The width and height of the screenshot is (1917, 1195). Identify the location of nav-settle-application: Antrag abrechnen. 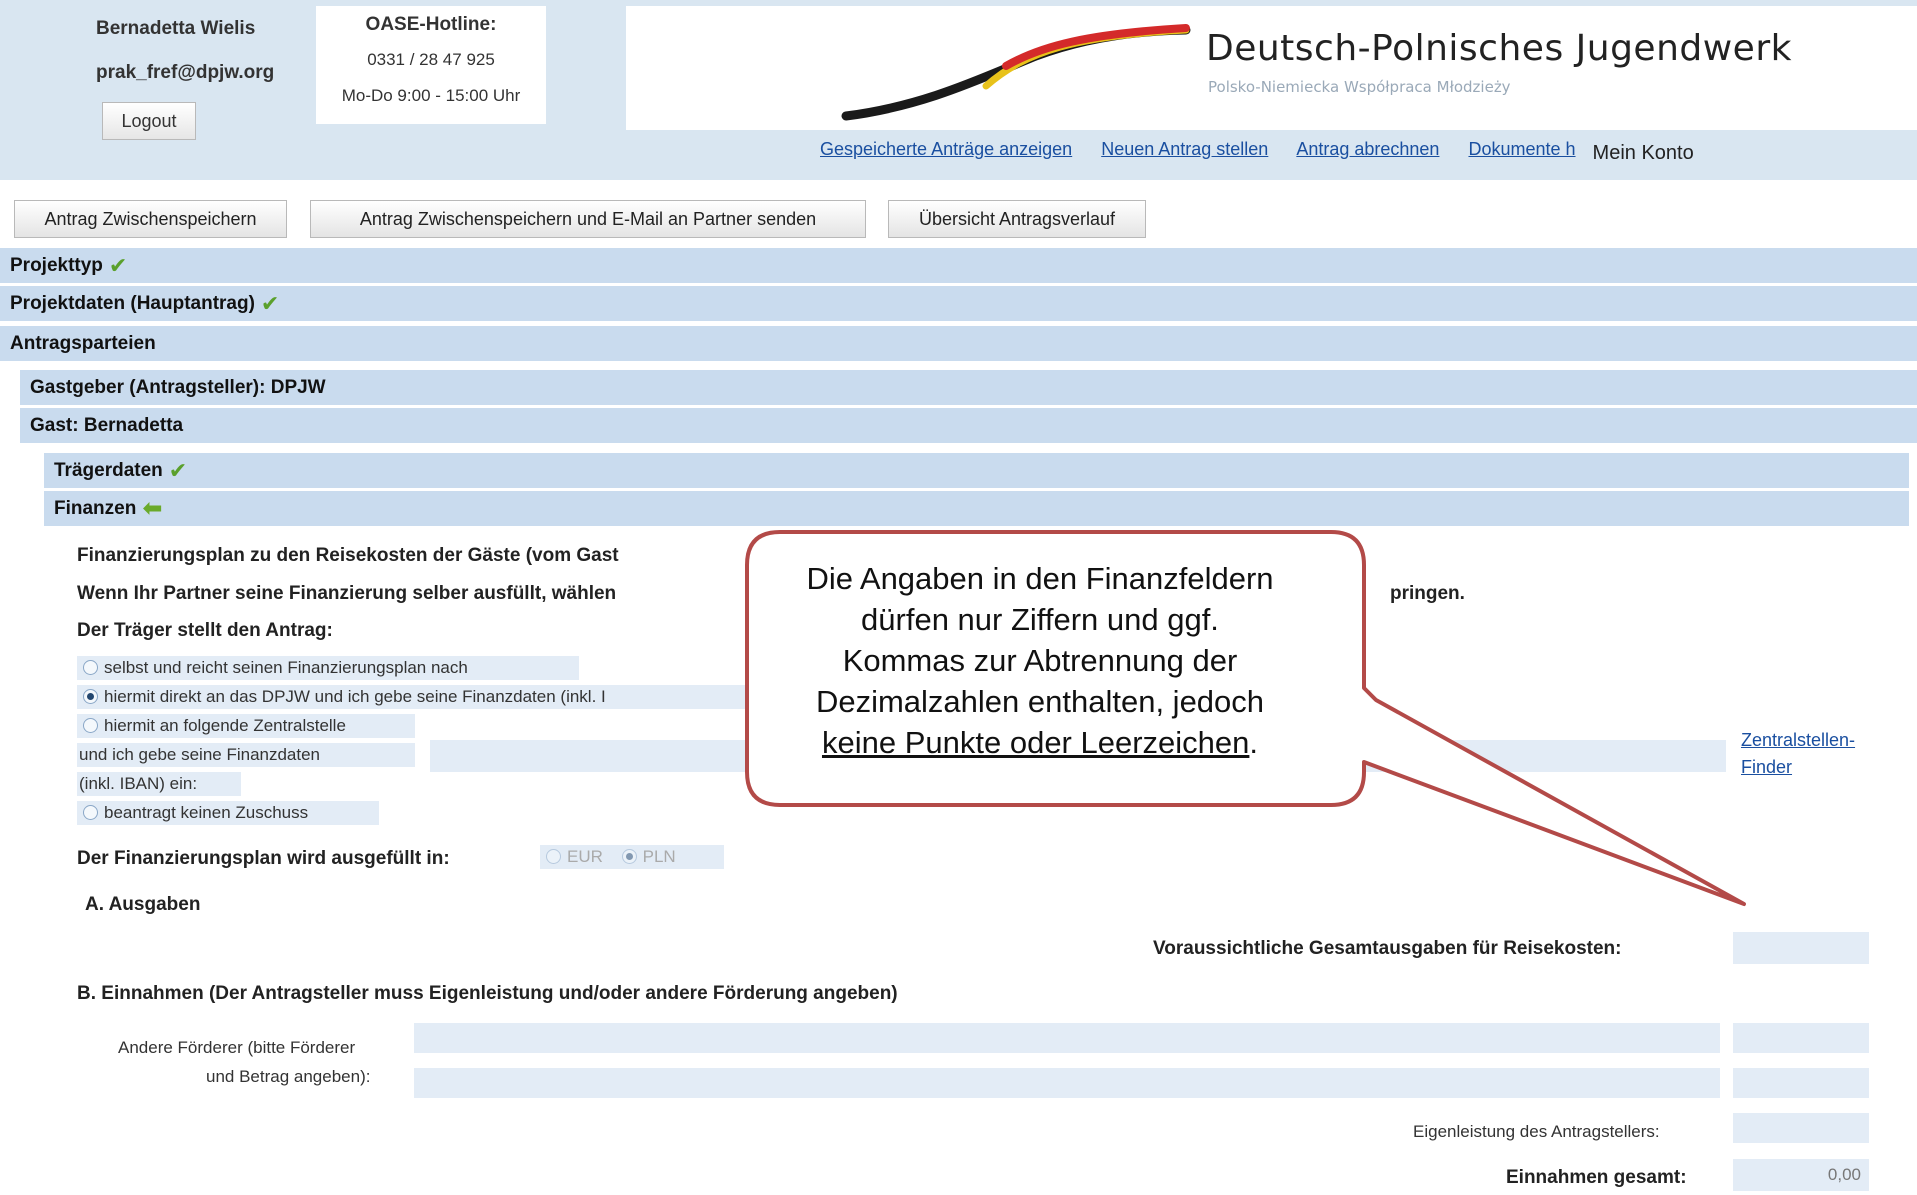
(1367, 149).